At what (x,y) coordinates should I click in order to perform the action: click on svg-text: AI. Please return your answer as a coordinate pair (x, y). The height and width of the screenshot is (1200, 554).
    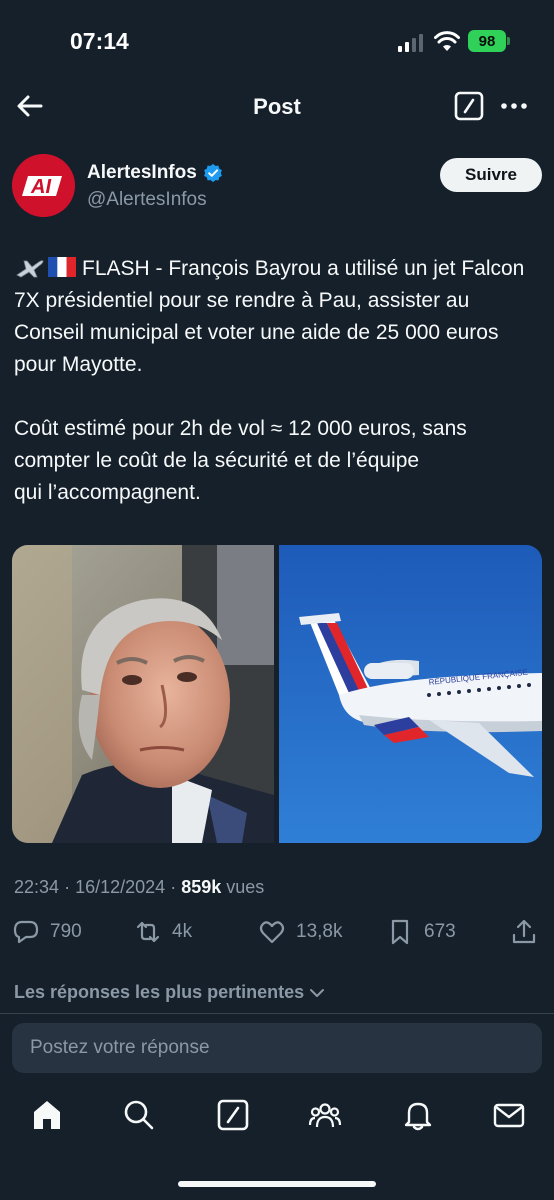
    Looking at the image, I should click on (40, 187).